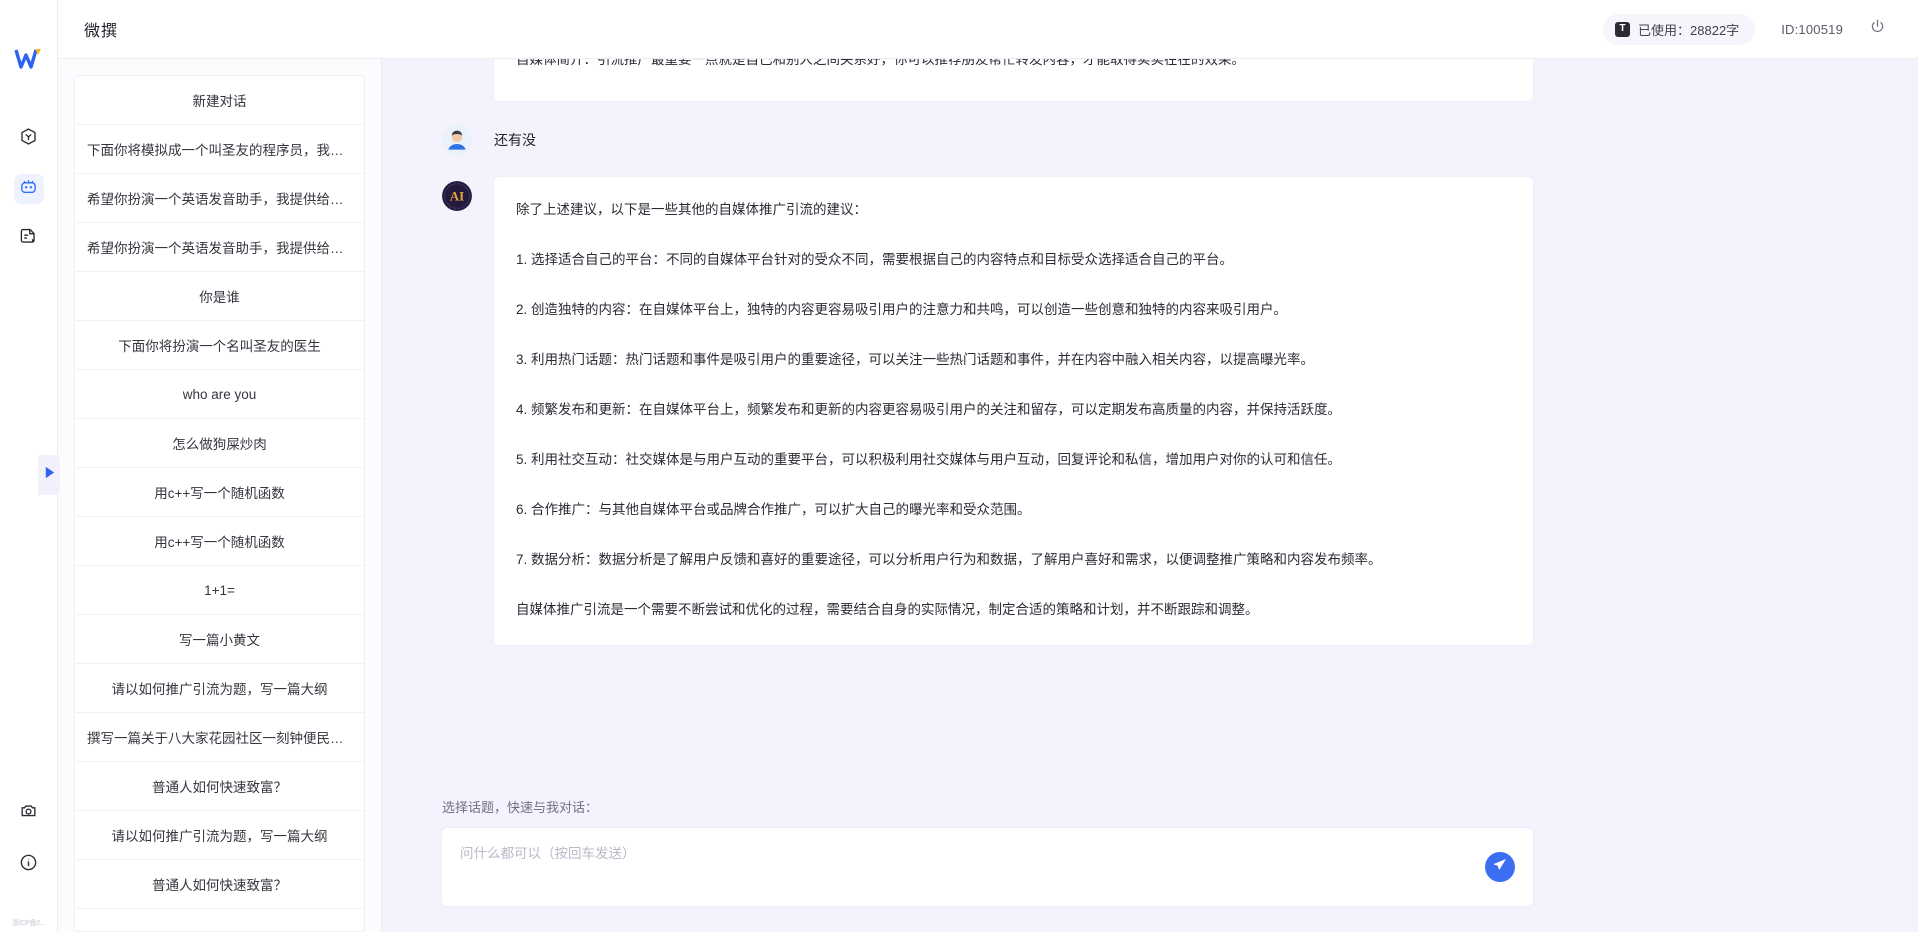  I want to click on settings-camera-icon, so click(28, 813).